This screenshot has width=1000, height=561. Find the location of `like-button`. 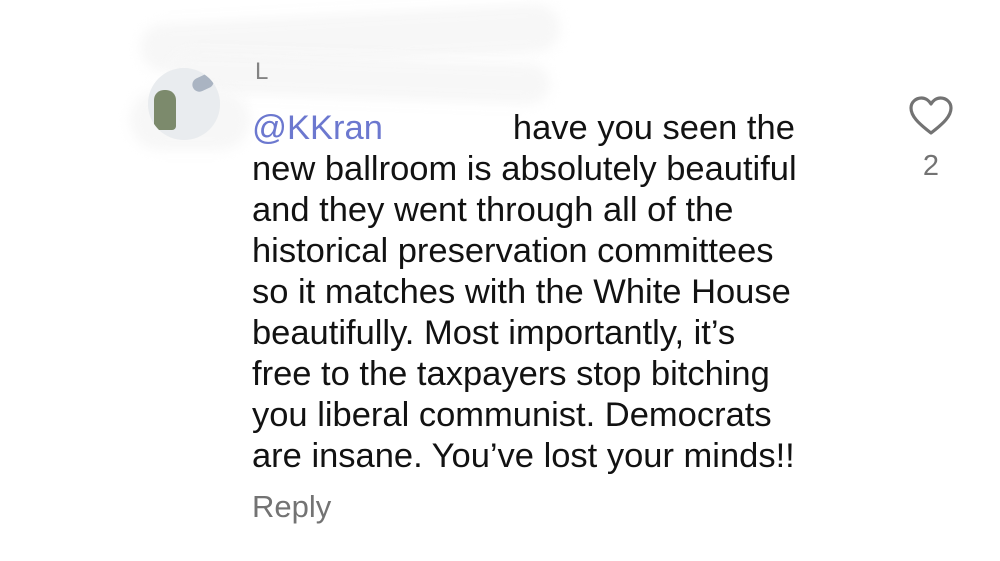

like-button is located at coordinates (931, 116).